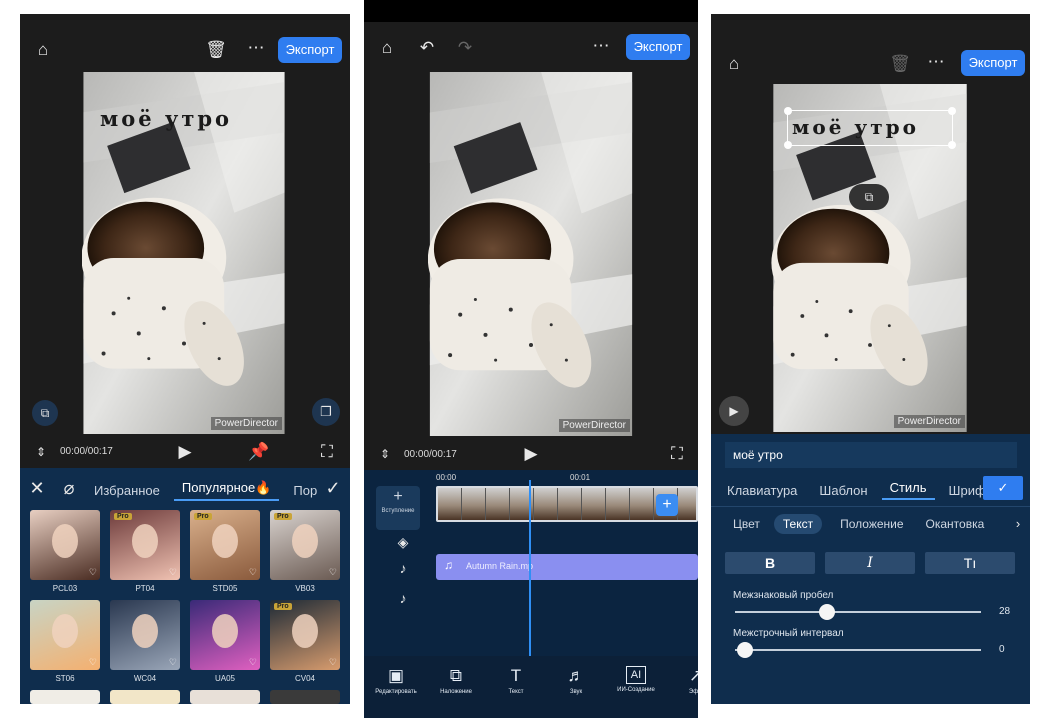 Image resolution: width=1057 pixels, height=718 pixels. I want to click on no-filter-icon: ⌀, so click(69, 488).